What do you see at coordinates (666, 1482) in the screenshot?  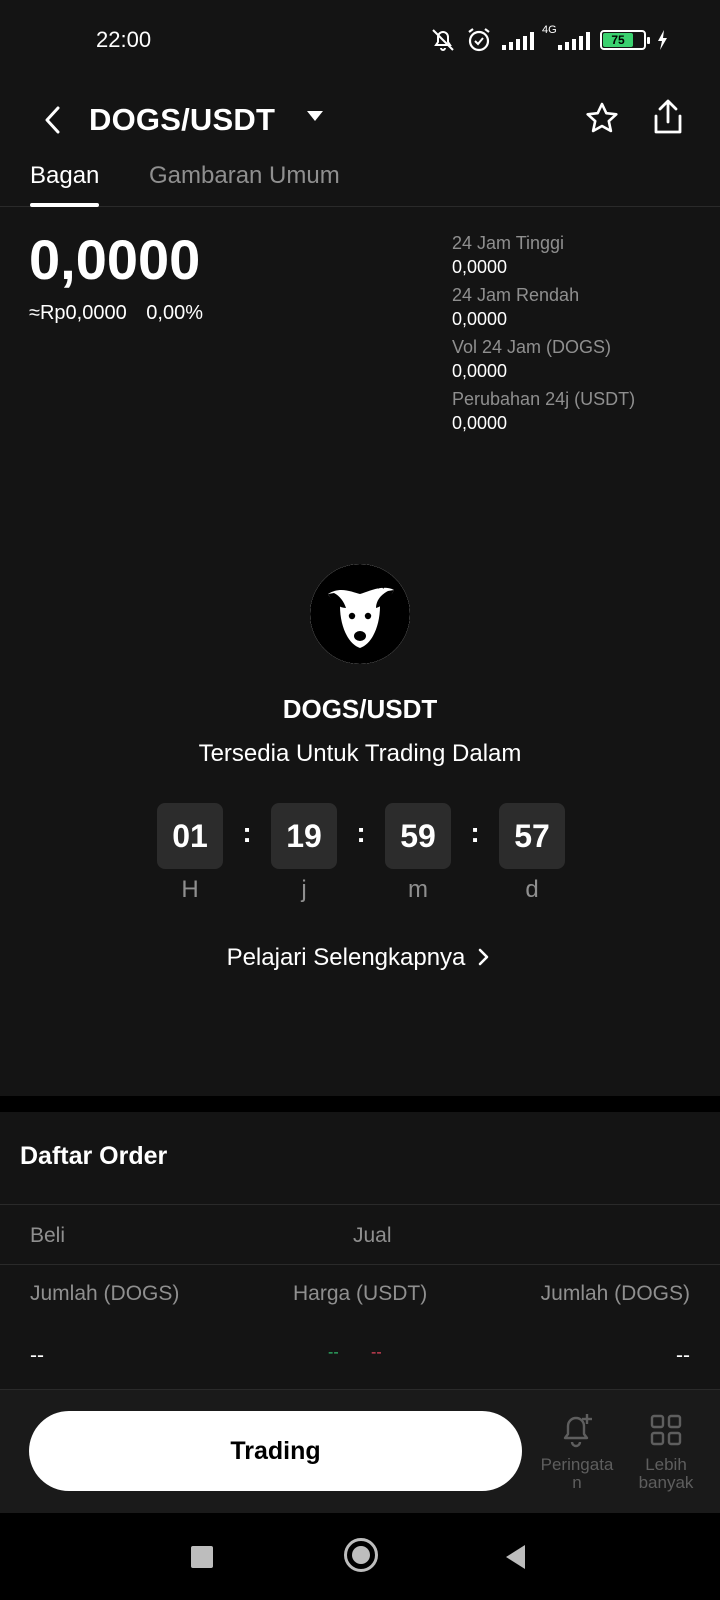 I see `more-label: banyak` at bounding box center [666, 1482].